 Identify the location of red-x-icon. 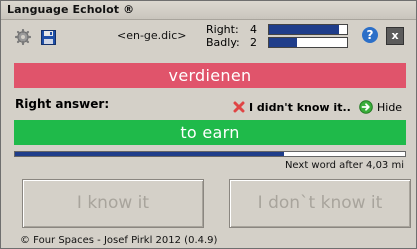
(239, 107).